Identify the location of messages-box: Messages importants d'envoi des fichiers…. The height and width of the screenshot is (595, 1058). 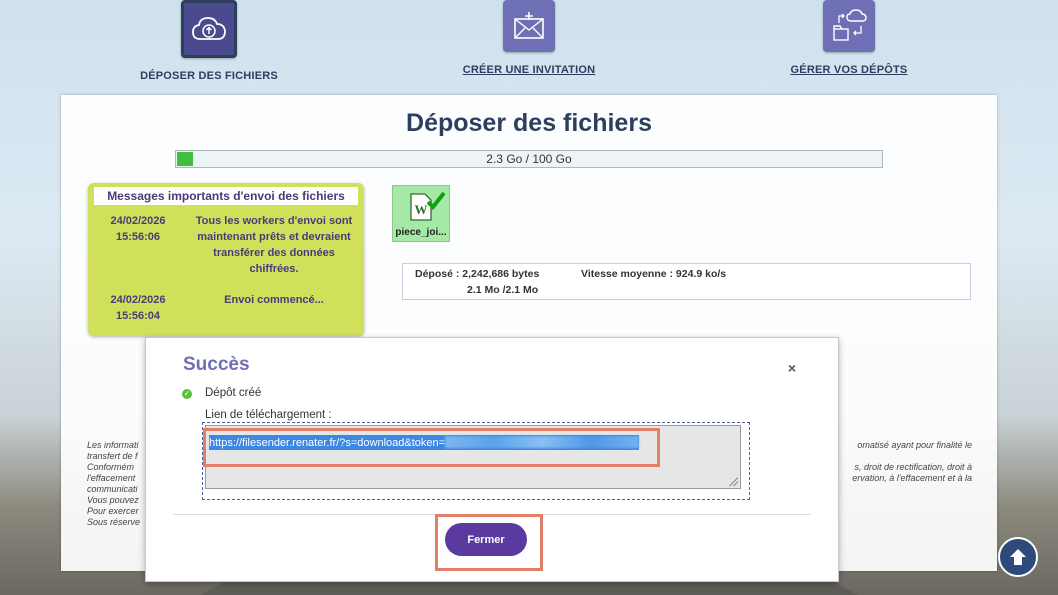
(226, 259).